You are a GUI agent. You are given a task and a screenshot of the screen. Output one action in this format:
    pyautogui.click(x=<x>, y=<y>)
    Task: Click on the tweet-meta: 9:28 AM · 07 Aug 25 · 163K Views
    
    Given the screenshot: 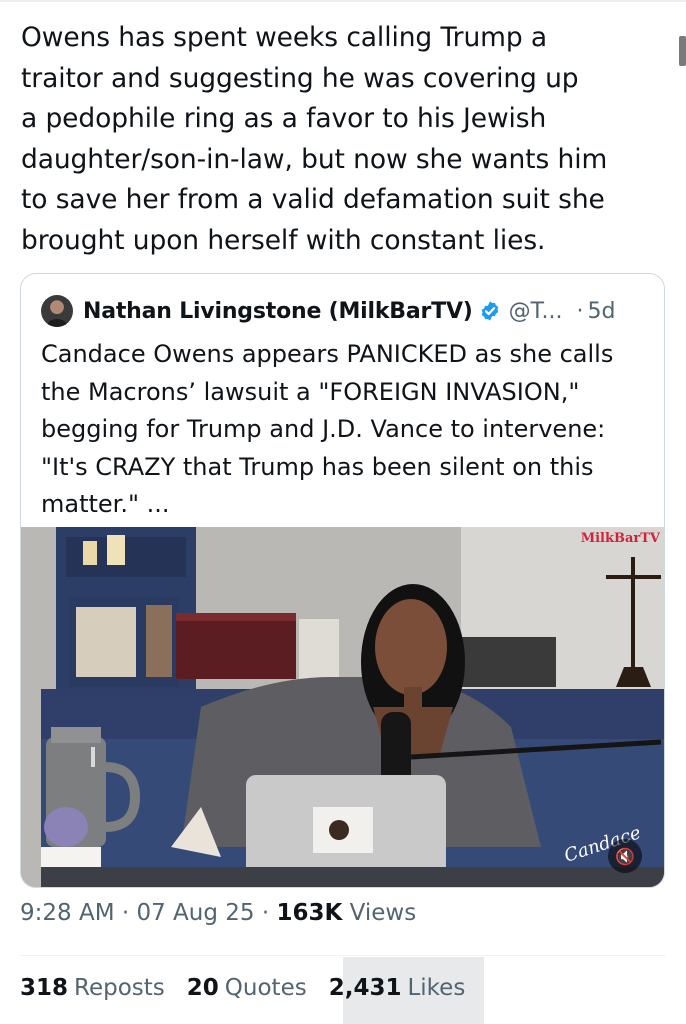 What is the action you would take?
    pyautogui.click(x=218, y=913)
    